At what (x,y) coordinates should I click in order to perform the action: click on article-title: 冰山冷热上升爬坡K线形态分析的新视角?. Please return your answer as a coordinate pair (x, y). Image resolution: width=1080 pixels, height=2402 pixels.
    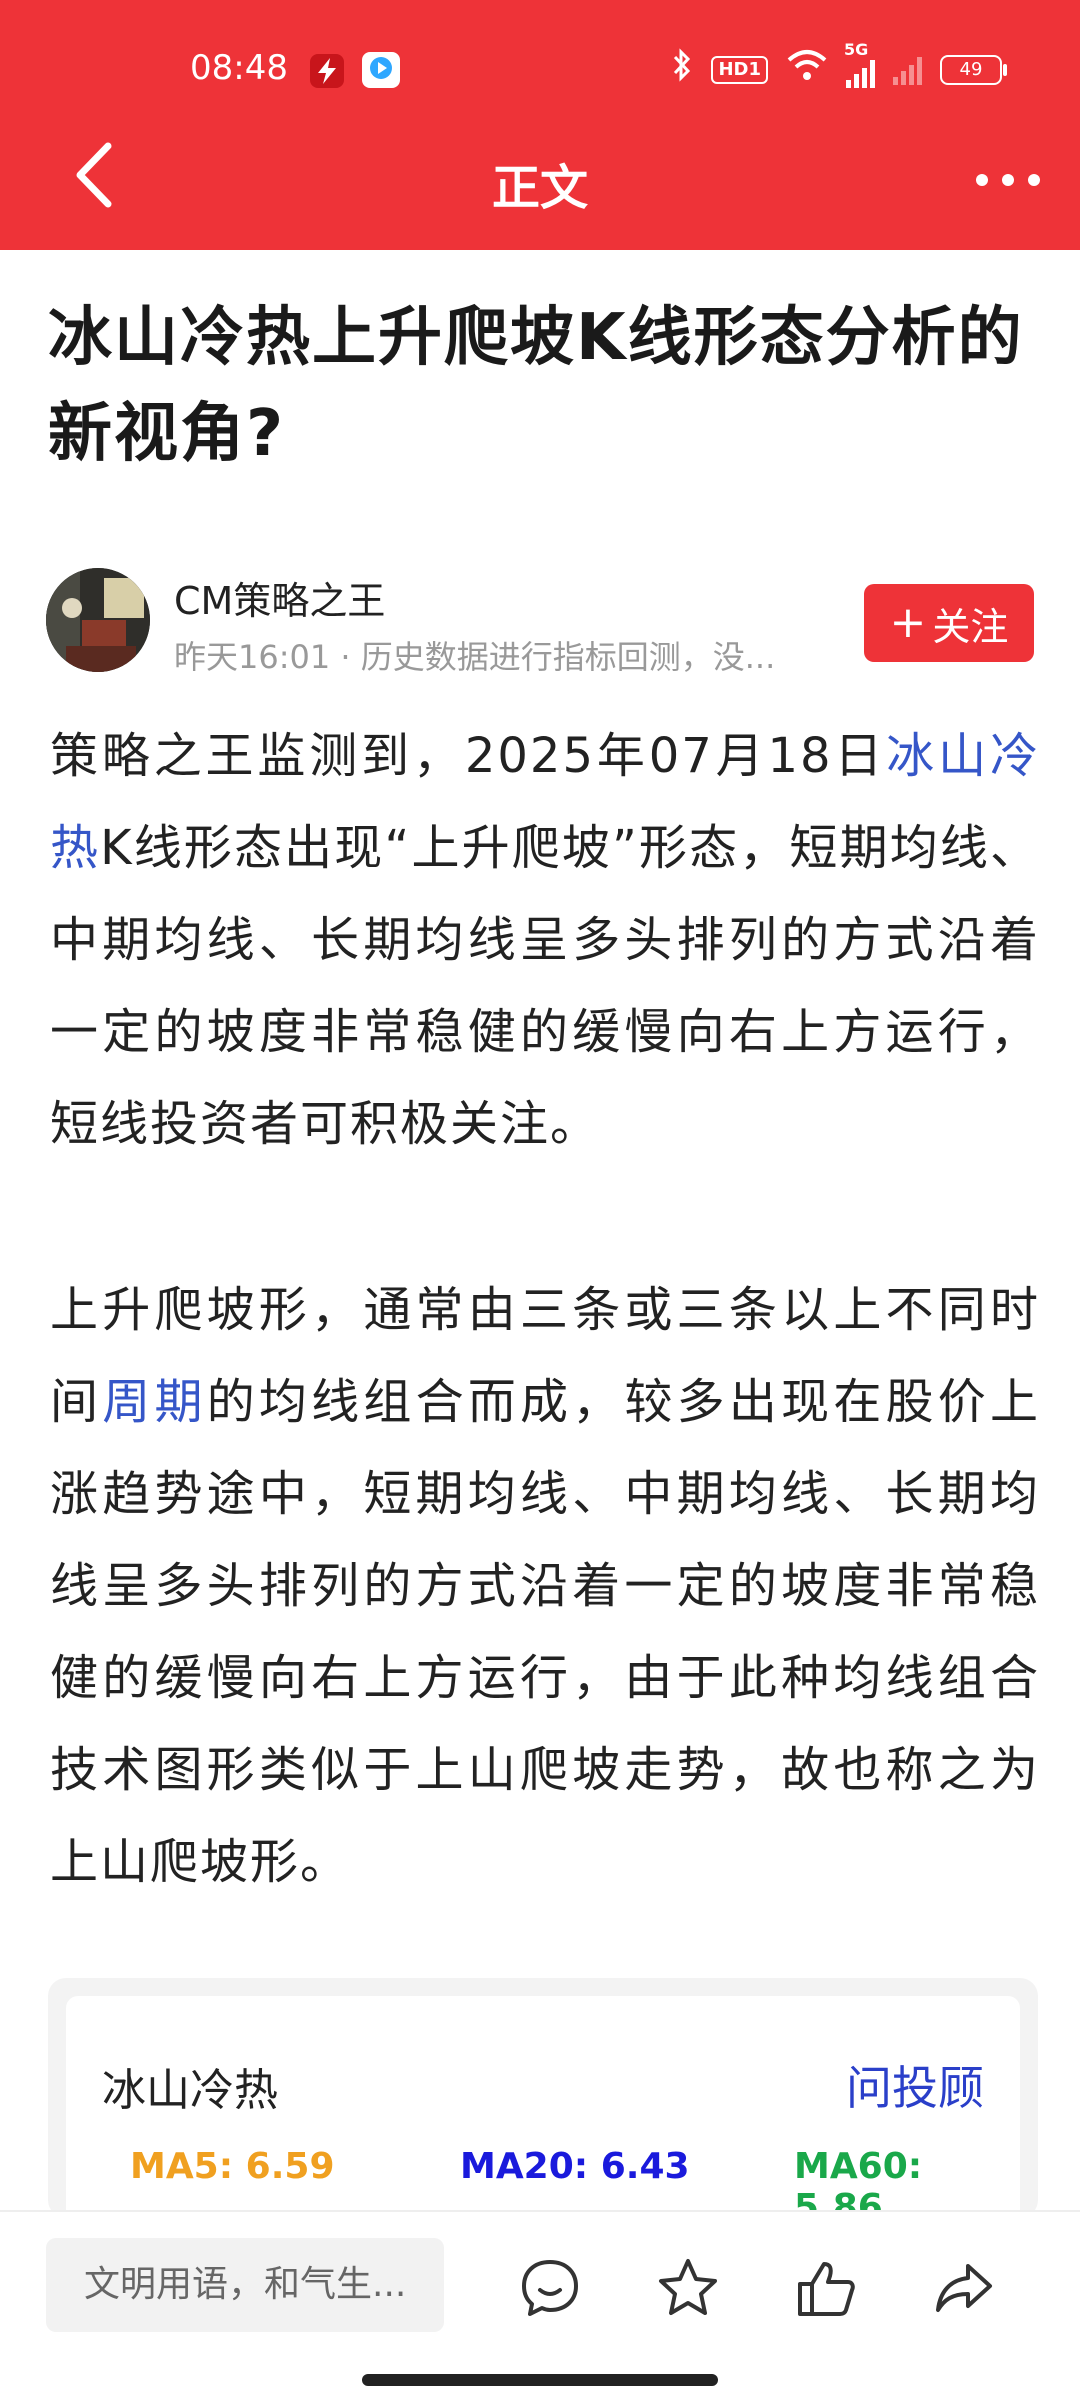
    Looking at the image, I should click on (536, 386).